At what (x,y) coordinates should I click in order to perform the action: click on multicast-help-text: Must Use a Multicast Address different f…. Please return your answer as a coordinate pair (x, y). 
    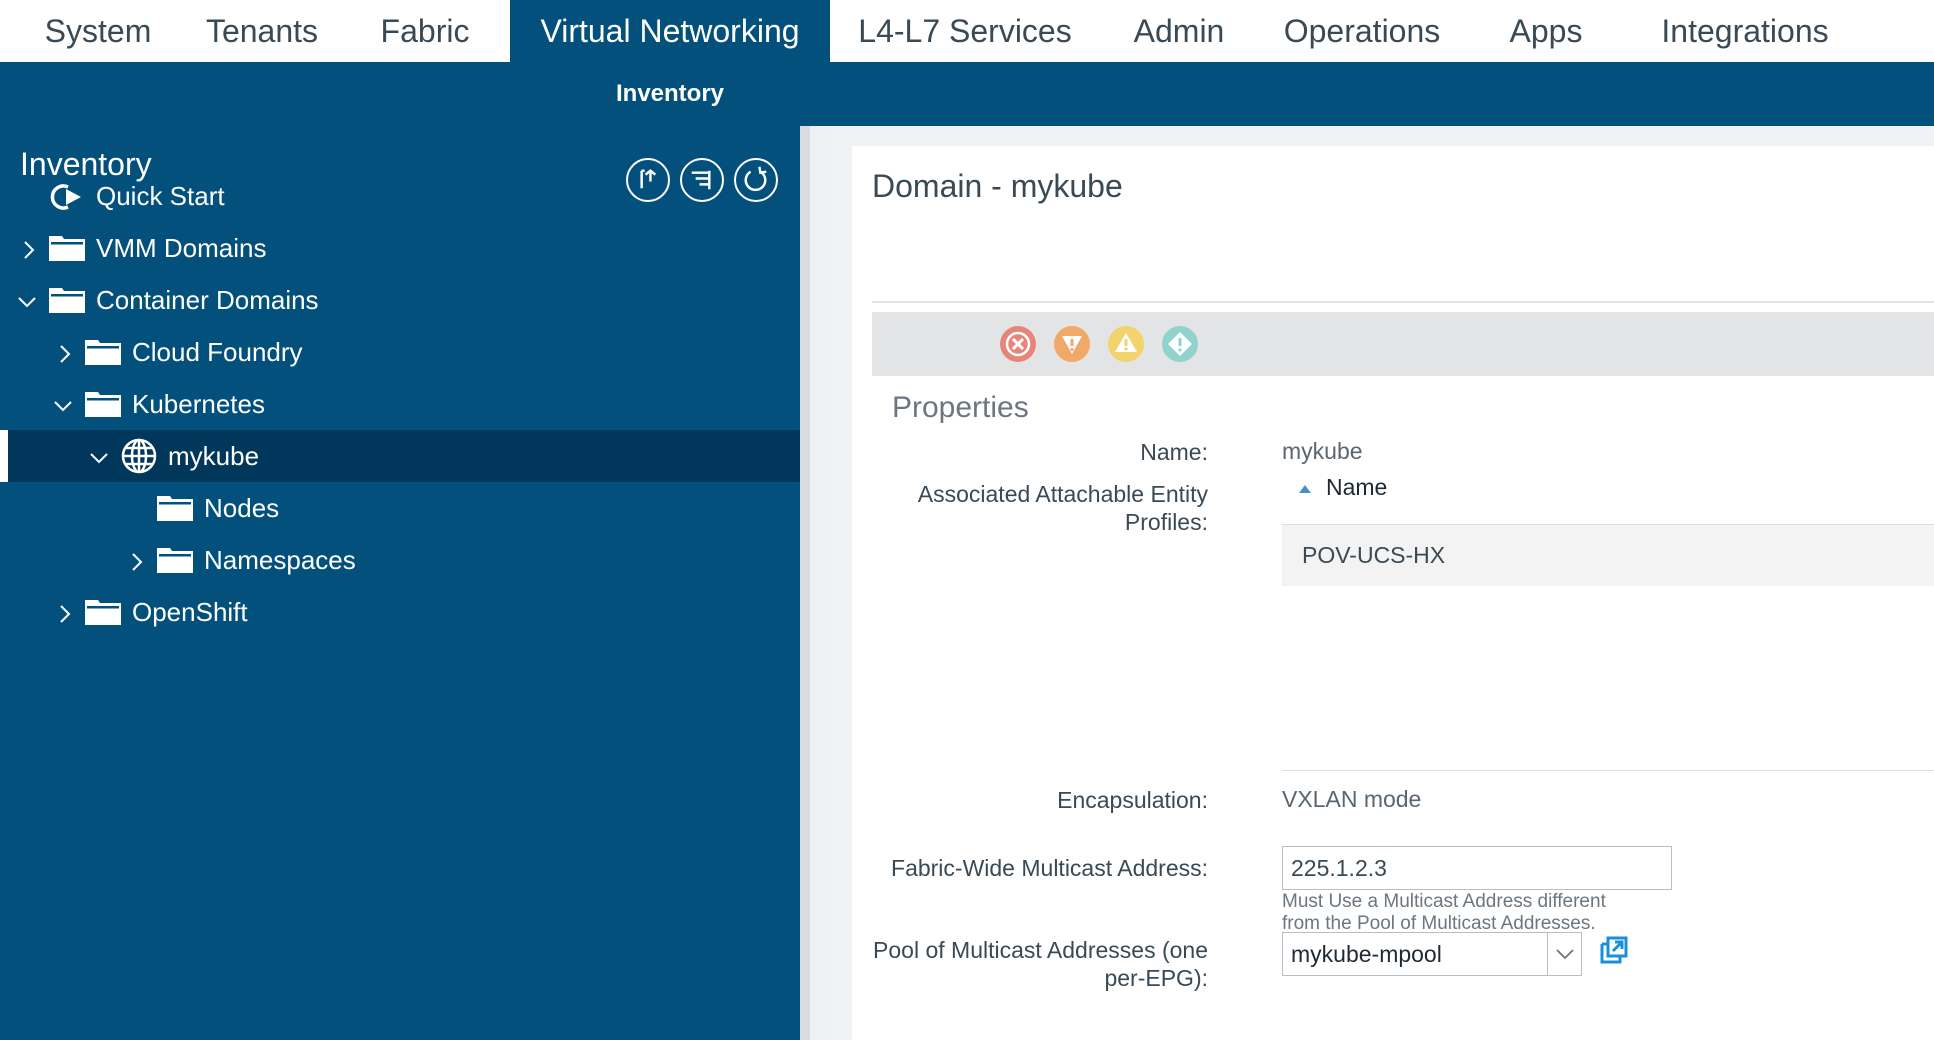
    Looking at the image, I should click on (1482, 913).